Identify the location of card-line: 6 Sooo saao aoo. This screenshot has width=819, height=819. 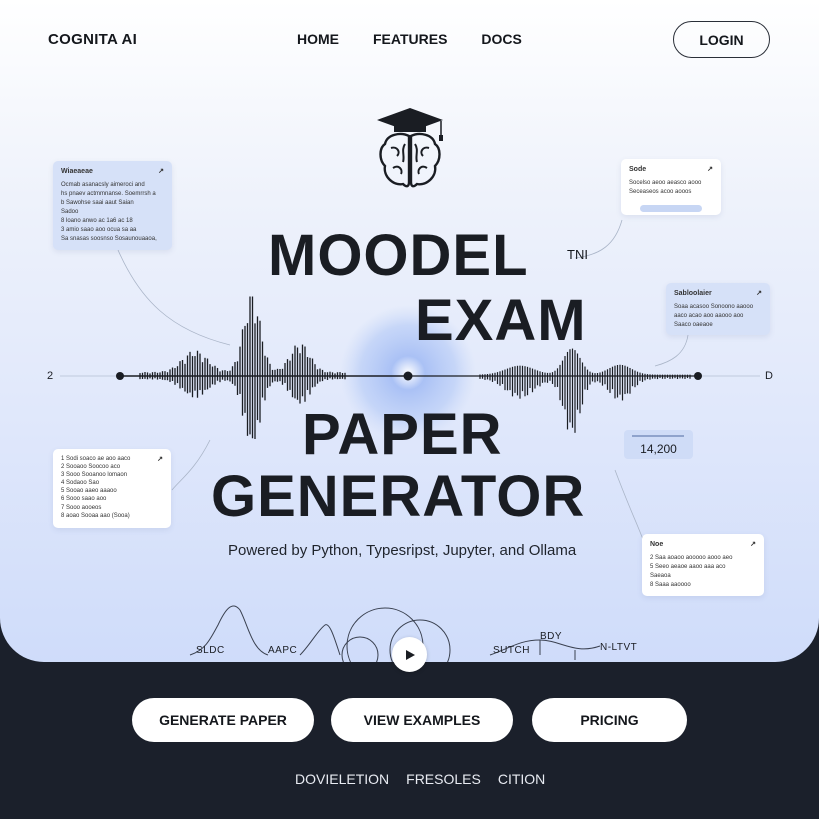
(84, 499).